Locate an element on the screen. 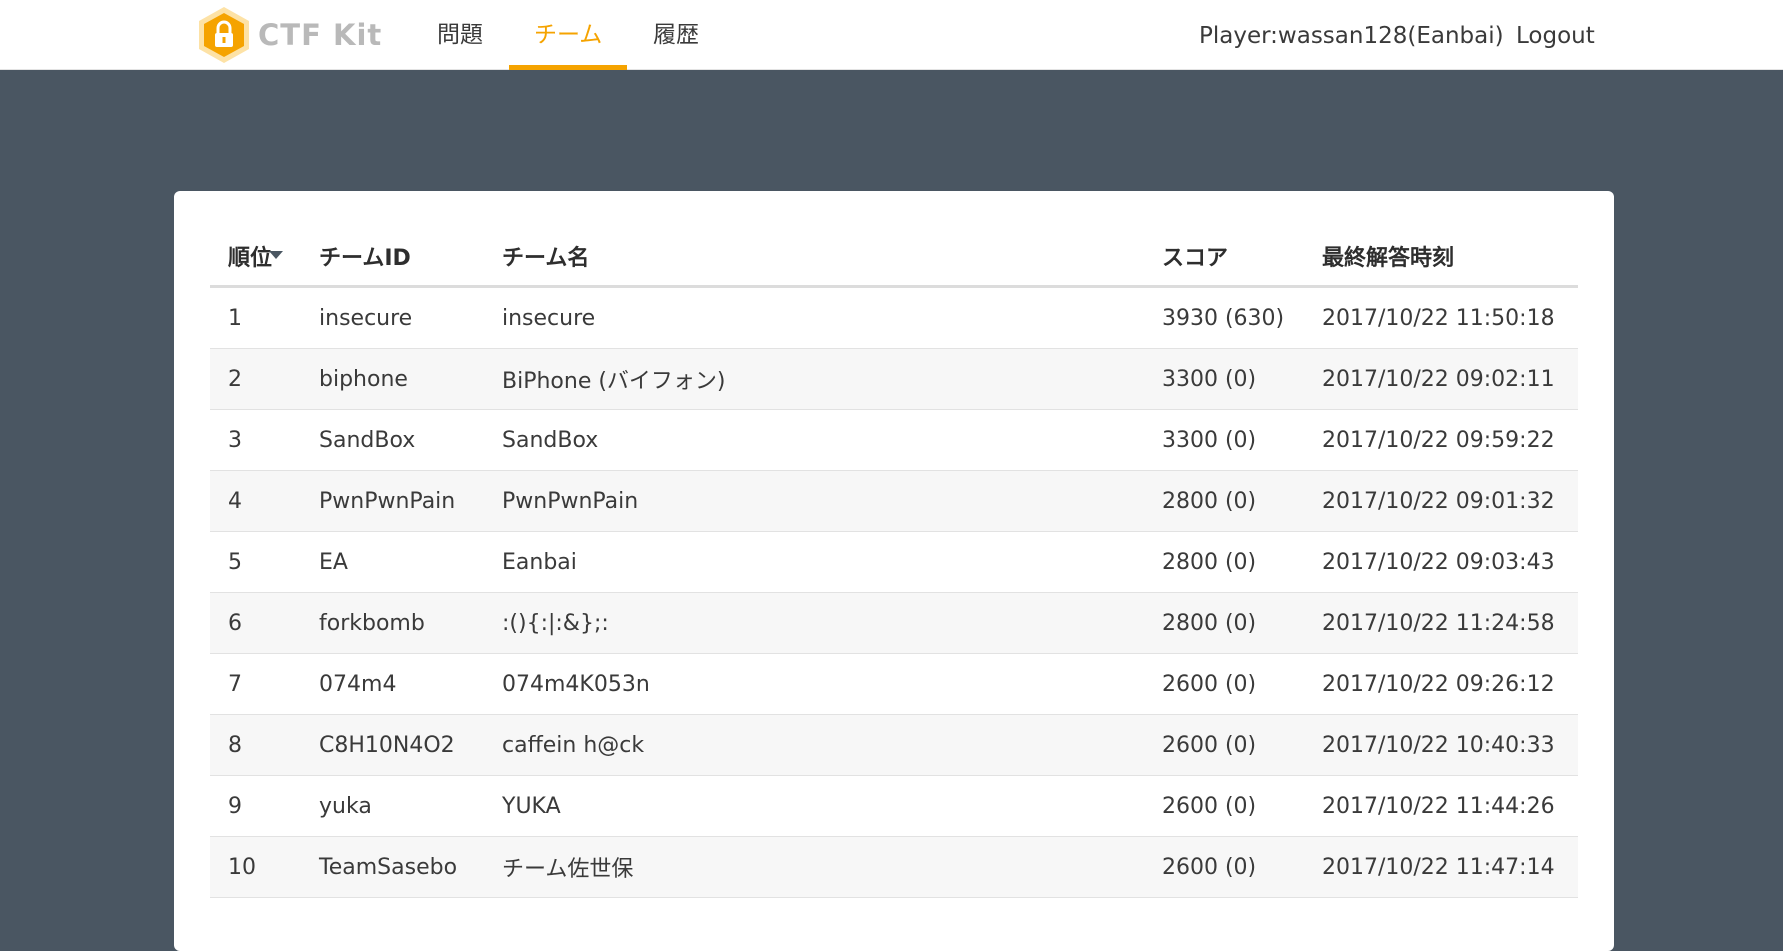 The image size is (1783, 951). logout-link: Logout is located at coordinates (1555, 35).